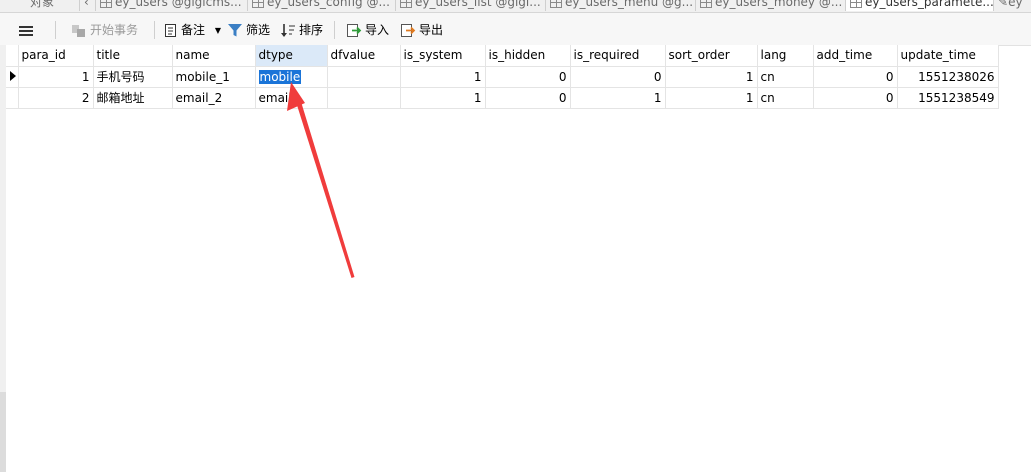 The image size is (1031, 472). What do you see at coordinates (618, 56) in the screenshot?
I see `column-header-is-required: is_required` at bounding box center [618, 56].